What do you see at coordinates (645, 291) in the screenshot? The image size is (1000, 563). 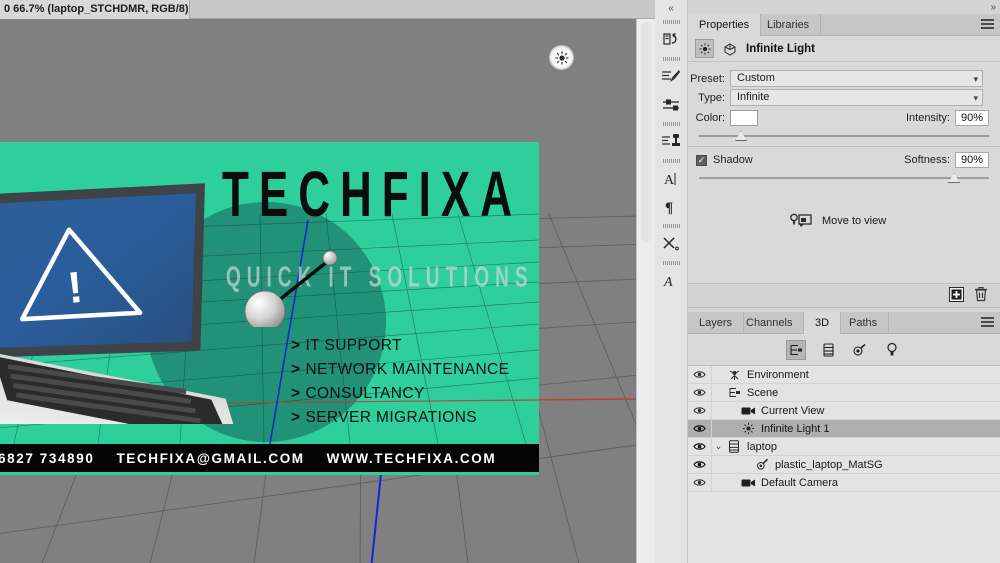 I see `canvas-vertical-scrollbar` at bounding box center [645, 291].